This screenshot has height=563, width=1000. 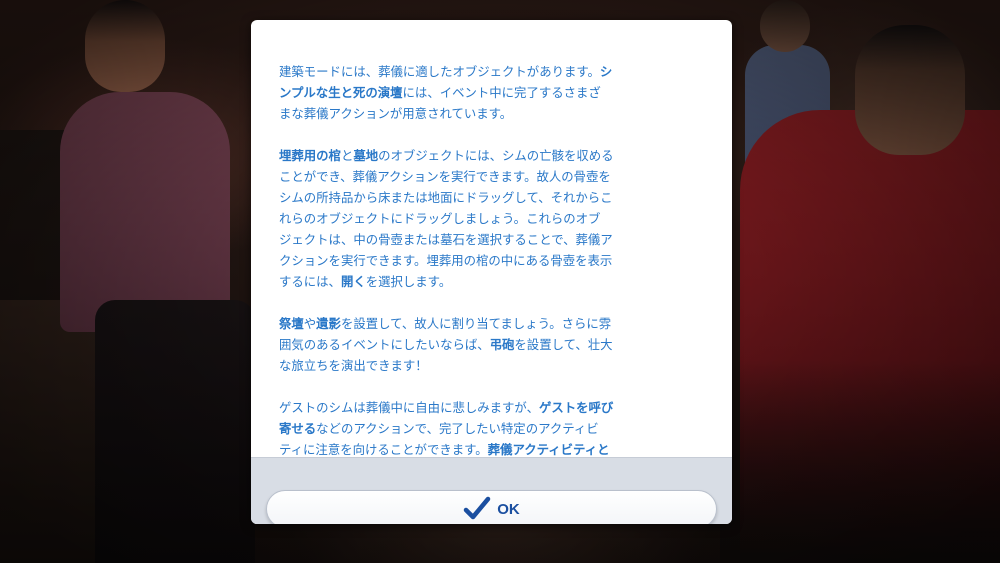 I want to click on dialog-text-line: ジェクトは、中の骨壺または墓石を選択することで、葬儀ア, so click(x=497, y=239).